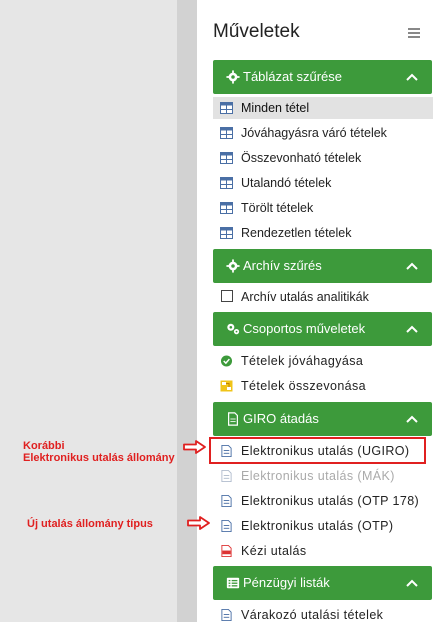 Image resolution: width=441 pixels, height=622 pixels. Describe the element at coordinates (322, 419) in the screenshot. I see `section-giro-transfer: GIRO átadás` at that location.